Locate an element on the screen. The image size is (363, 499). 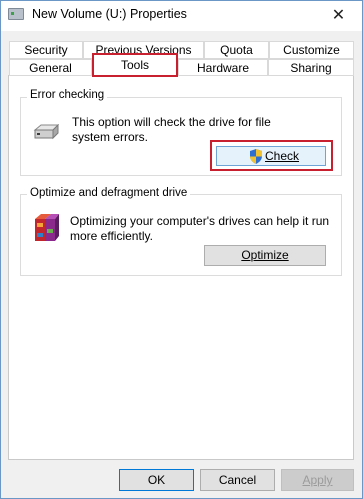
apply-button: Apply is located at coordinates (317, 480).